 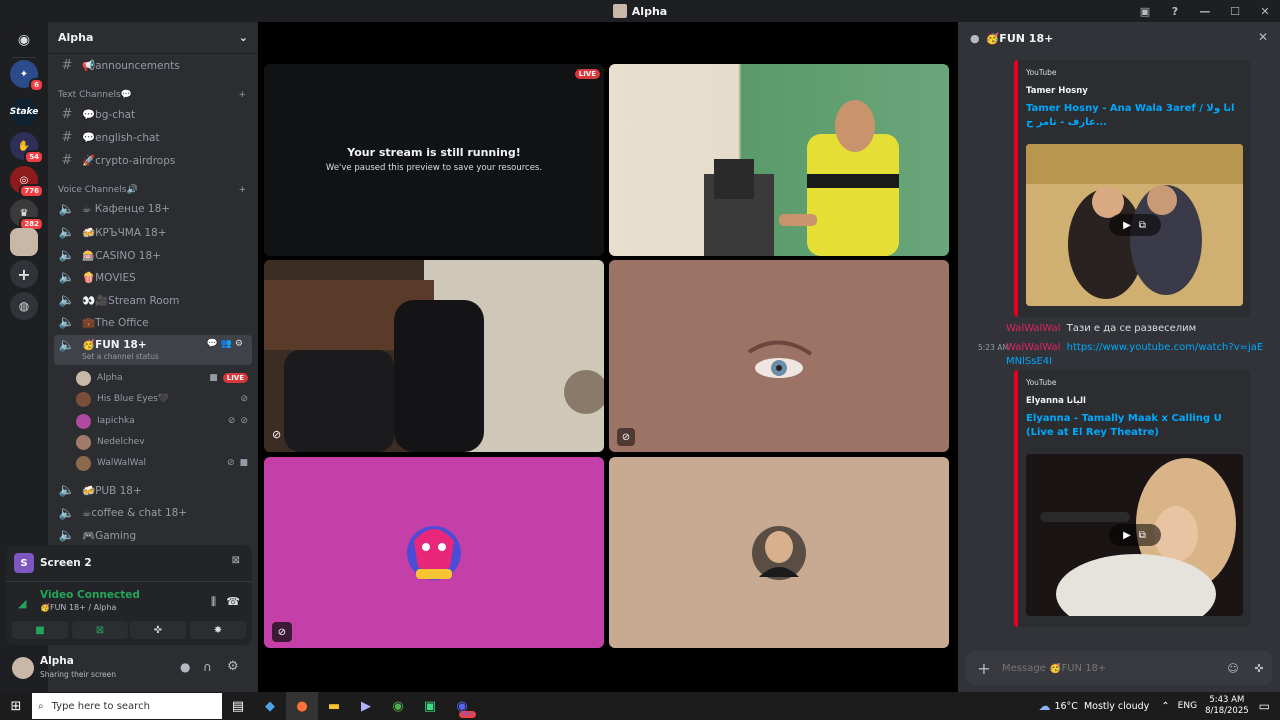 I want to click on taskbar-search: ⌕ Type here to search, so click(x=127, y=706).